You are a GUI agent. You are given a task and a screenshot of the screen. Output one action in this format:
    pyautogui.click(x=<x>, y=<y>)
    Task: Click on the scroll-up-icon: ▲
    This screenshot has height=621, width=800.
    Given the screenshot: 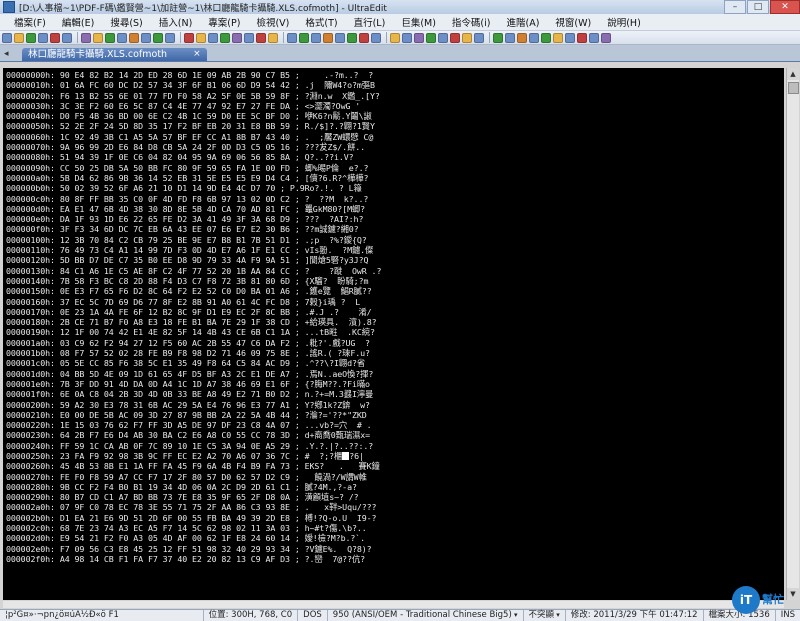 What is the action you would take?
    pyautogui.click(x=793, y=74)
    